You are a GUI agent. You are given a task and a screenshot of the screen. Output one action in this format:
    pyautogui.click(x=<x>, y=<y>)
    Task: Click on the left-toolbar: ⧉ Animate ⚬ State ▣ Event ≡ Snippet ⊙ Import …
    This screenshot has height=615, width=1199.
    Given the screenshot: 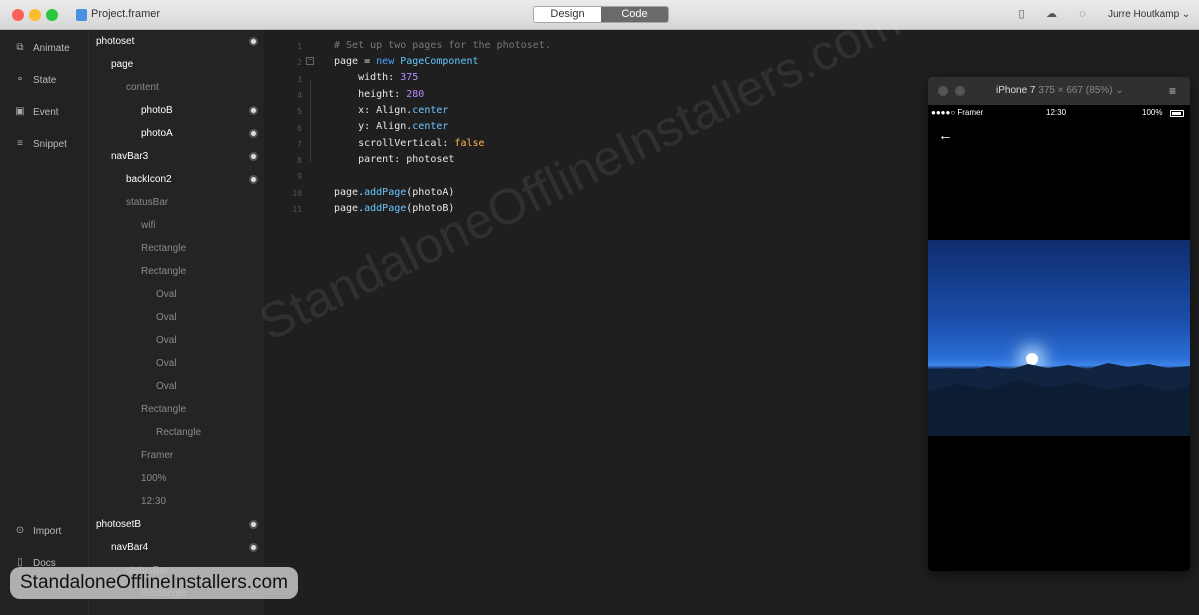 What is the action you would take?
    pyautogui.click(x=44, y=322)
    